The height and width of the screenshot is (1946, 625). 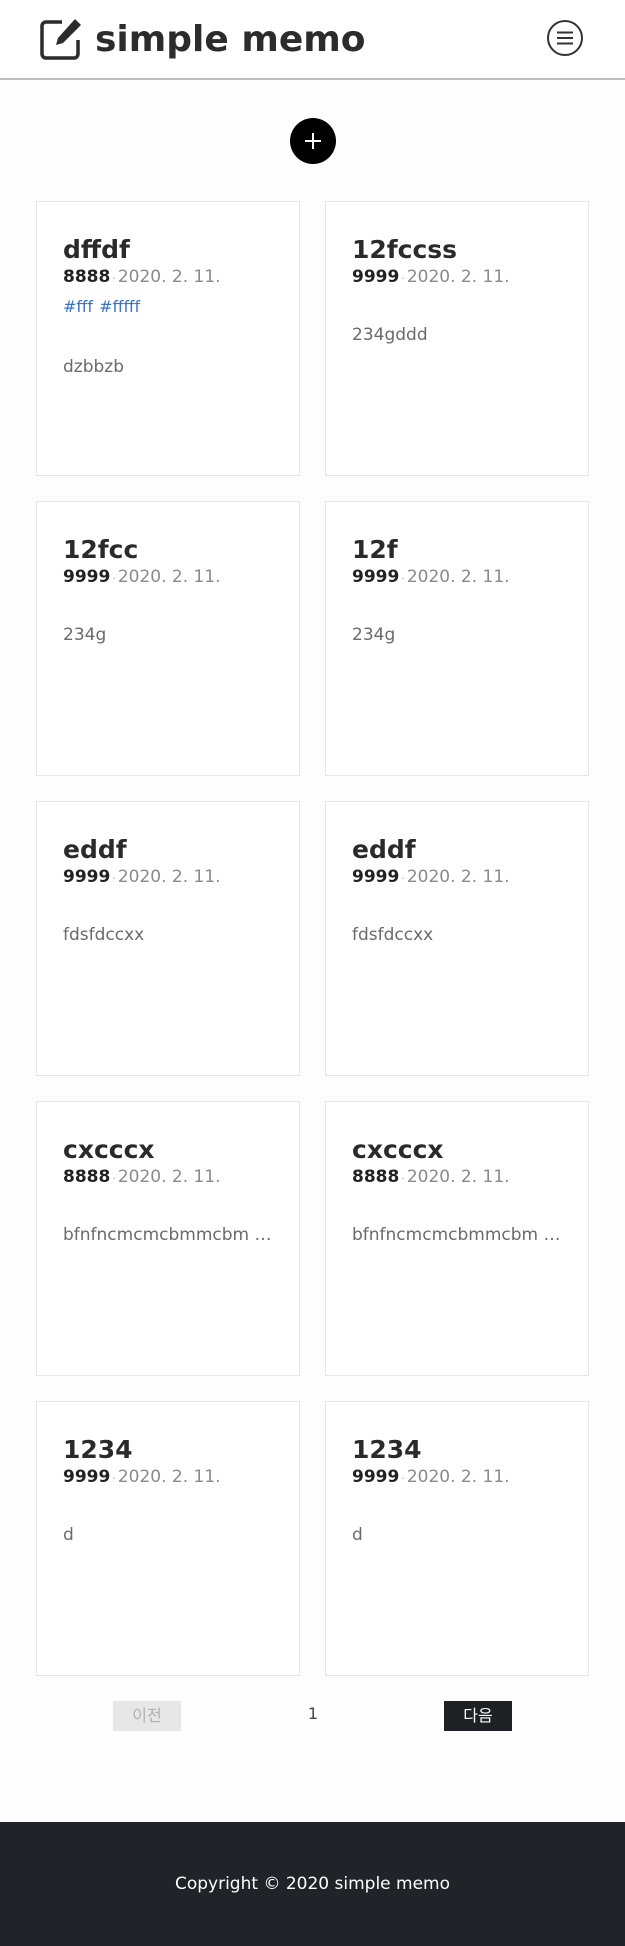 I want to click on edit-icon, so click(x=61, y=39).